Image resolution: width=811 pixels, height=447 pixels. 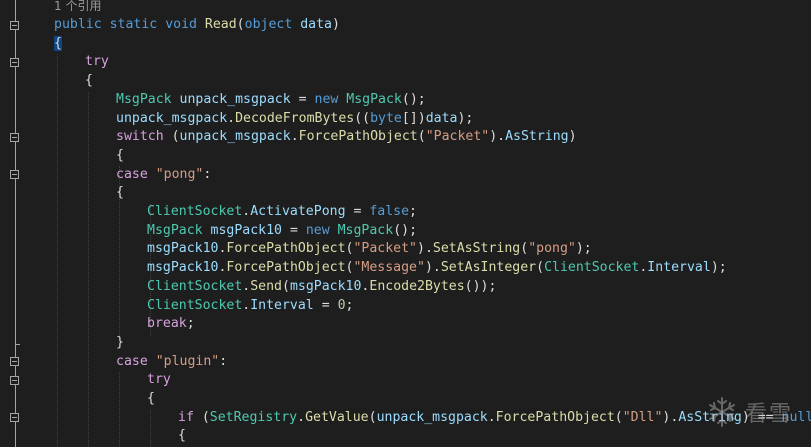 I want to click on code-token: case, so click(x=132, y=174).